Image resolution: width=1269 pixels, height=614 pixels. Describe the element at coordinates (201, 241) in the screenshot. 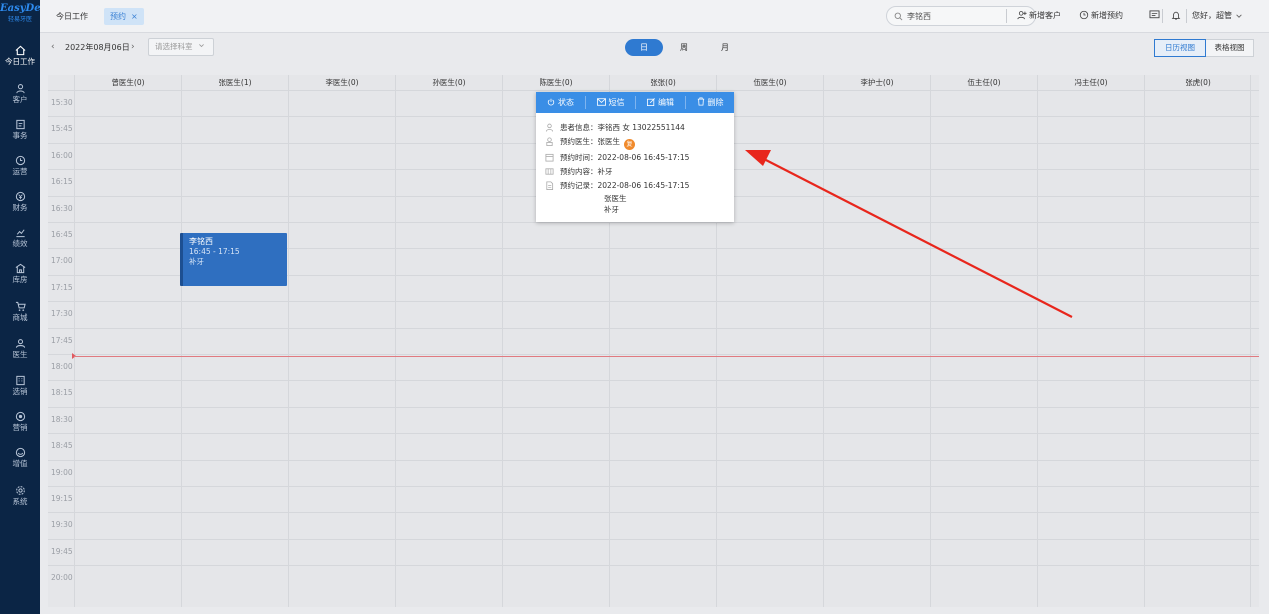

I see `appointment-name: 李铭西` at that location.